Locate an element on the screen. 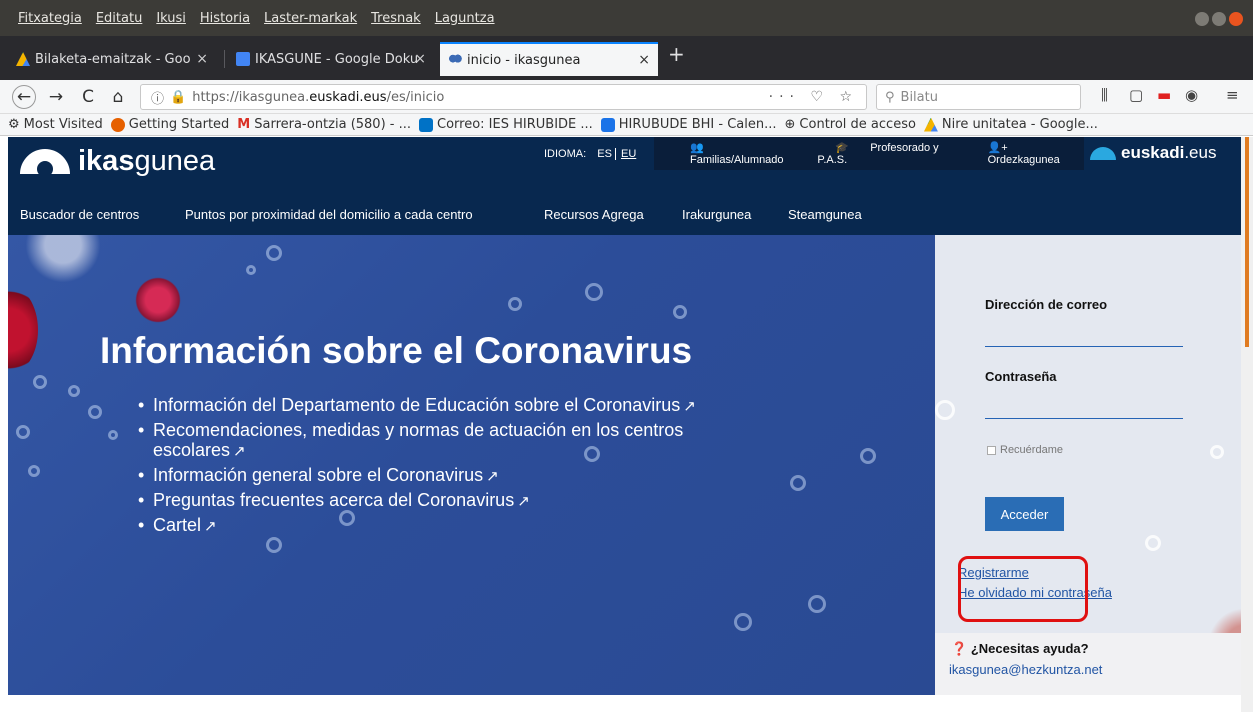 This screenshot has height=712, width=1253. help-email-link: ikasgunea@hezkuntza.net is located at coordinates (1025, 669).